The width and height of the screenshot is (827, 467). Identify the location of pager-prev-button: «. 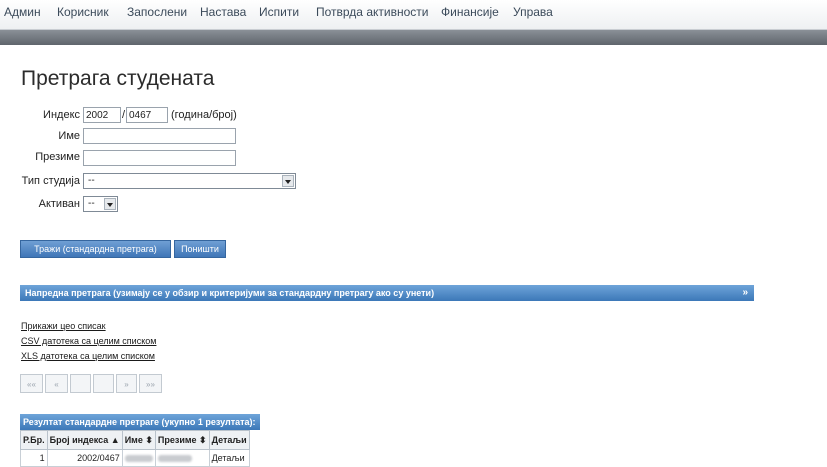
(56, 383).